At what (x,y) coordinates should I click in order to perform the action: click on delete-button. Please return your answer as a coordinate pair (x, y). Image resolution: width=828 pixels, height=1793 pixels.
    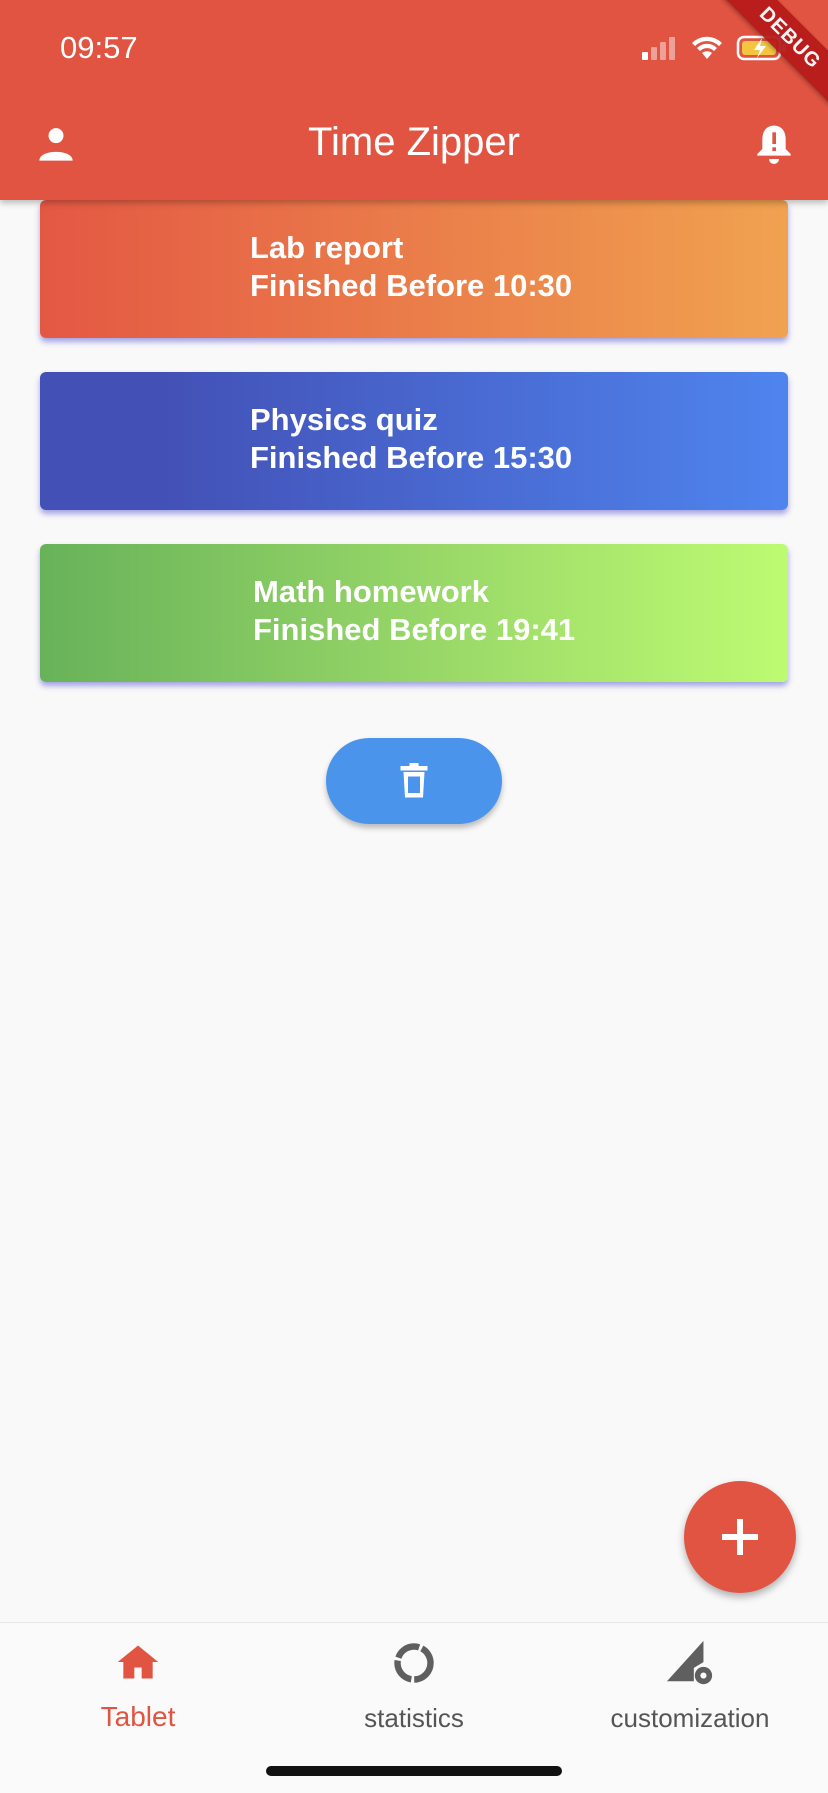
    Looking at the image, I should click on (414, 781).